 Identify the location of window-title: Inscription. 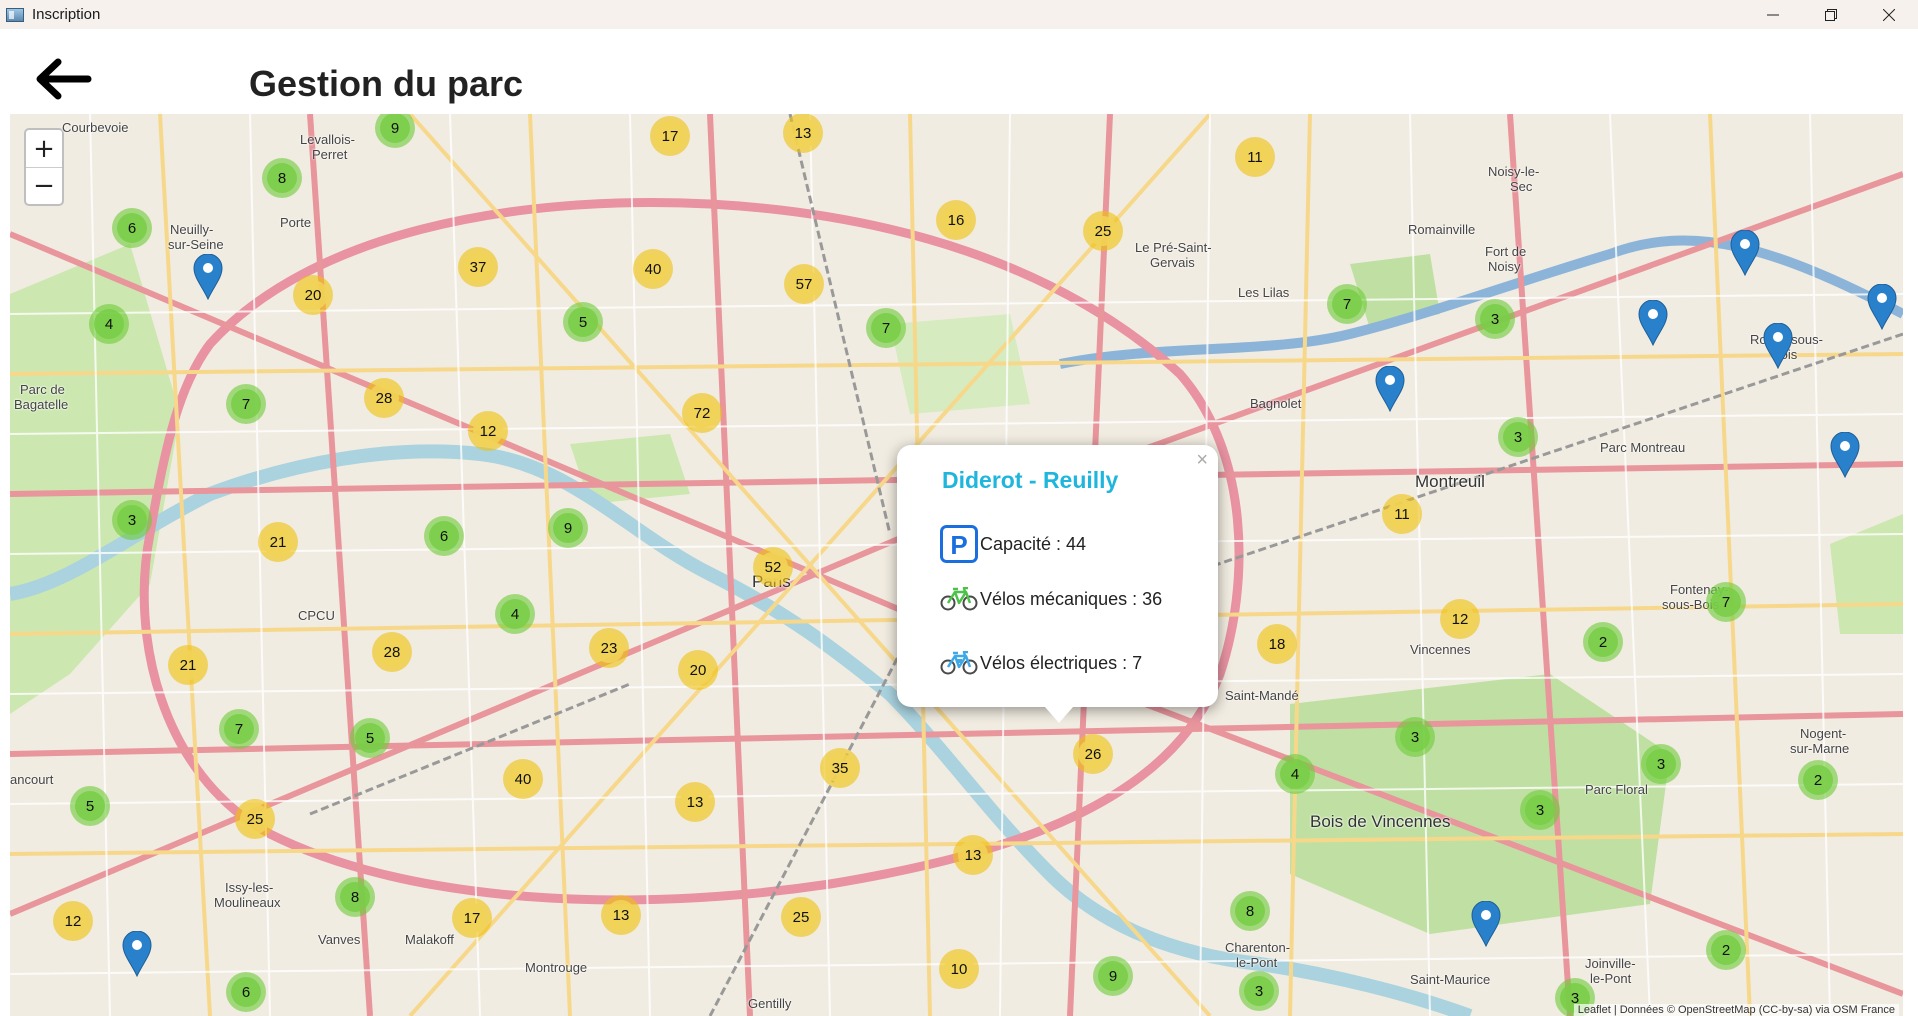
(66, 14).